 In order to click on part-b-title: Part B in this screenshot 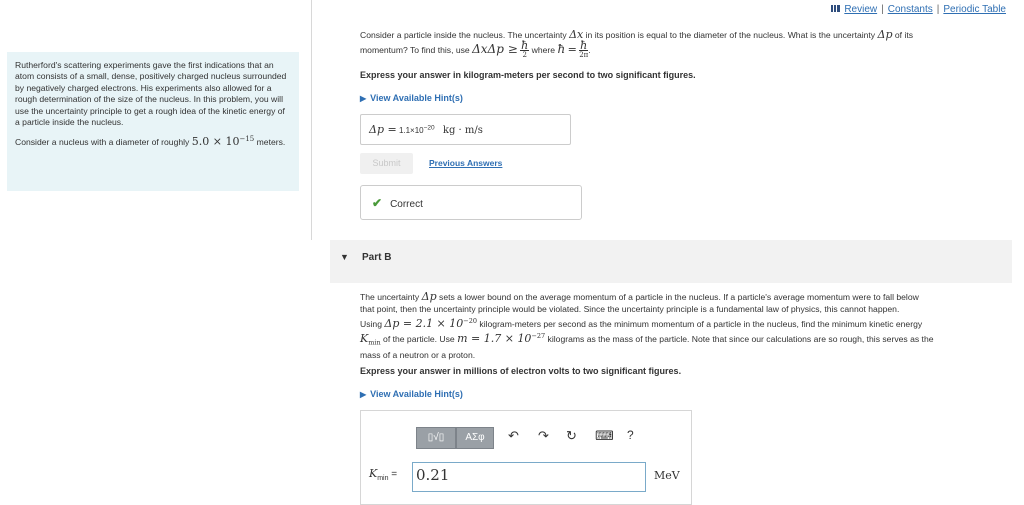, I will do `click(377, 257)`.